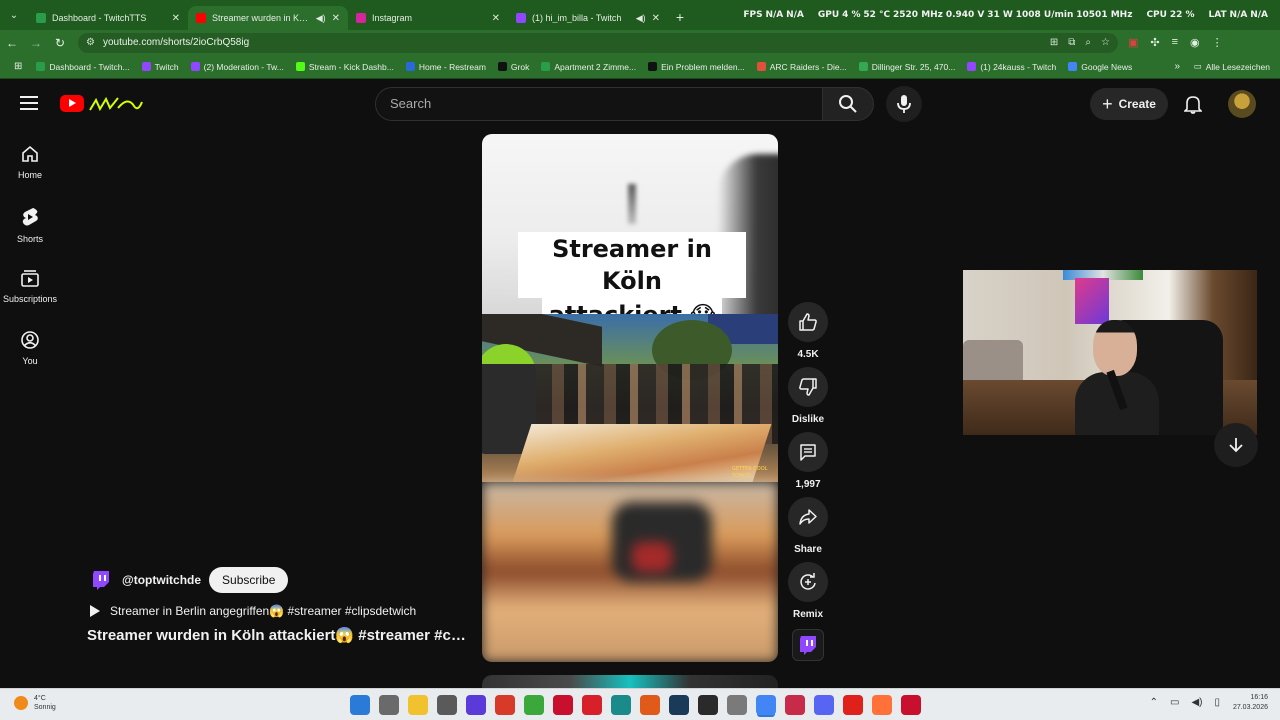 This screenshot has width=1280, height=720. What do you see at coordinates (1105, 42) in the screenshot?
I see `bookmark-star-icon: ☆` at bounding box center [1105, 42].